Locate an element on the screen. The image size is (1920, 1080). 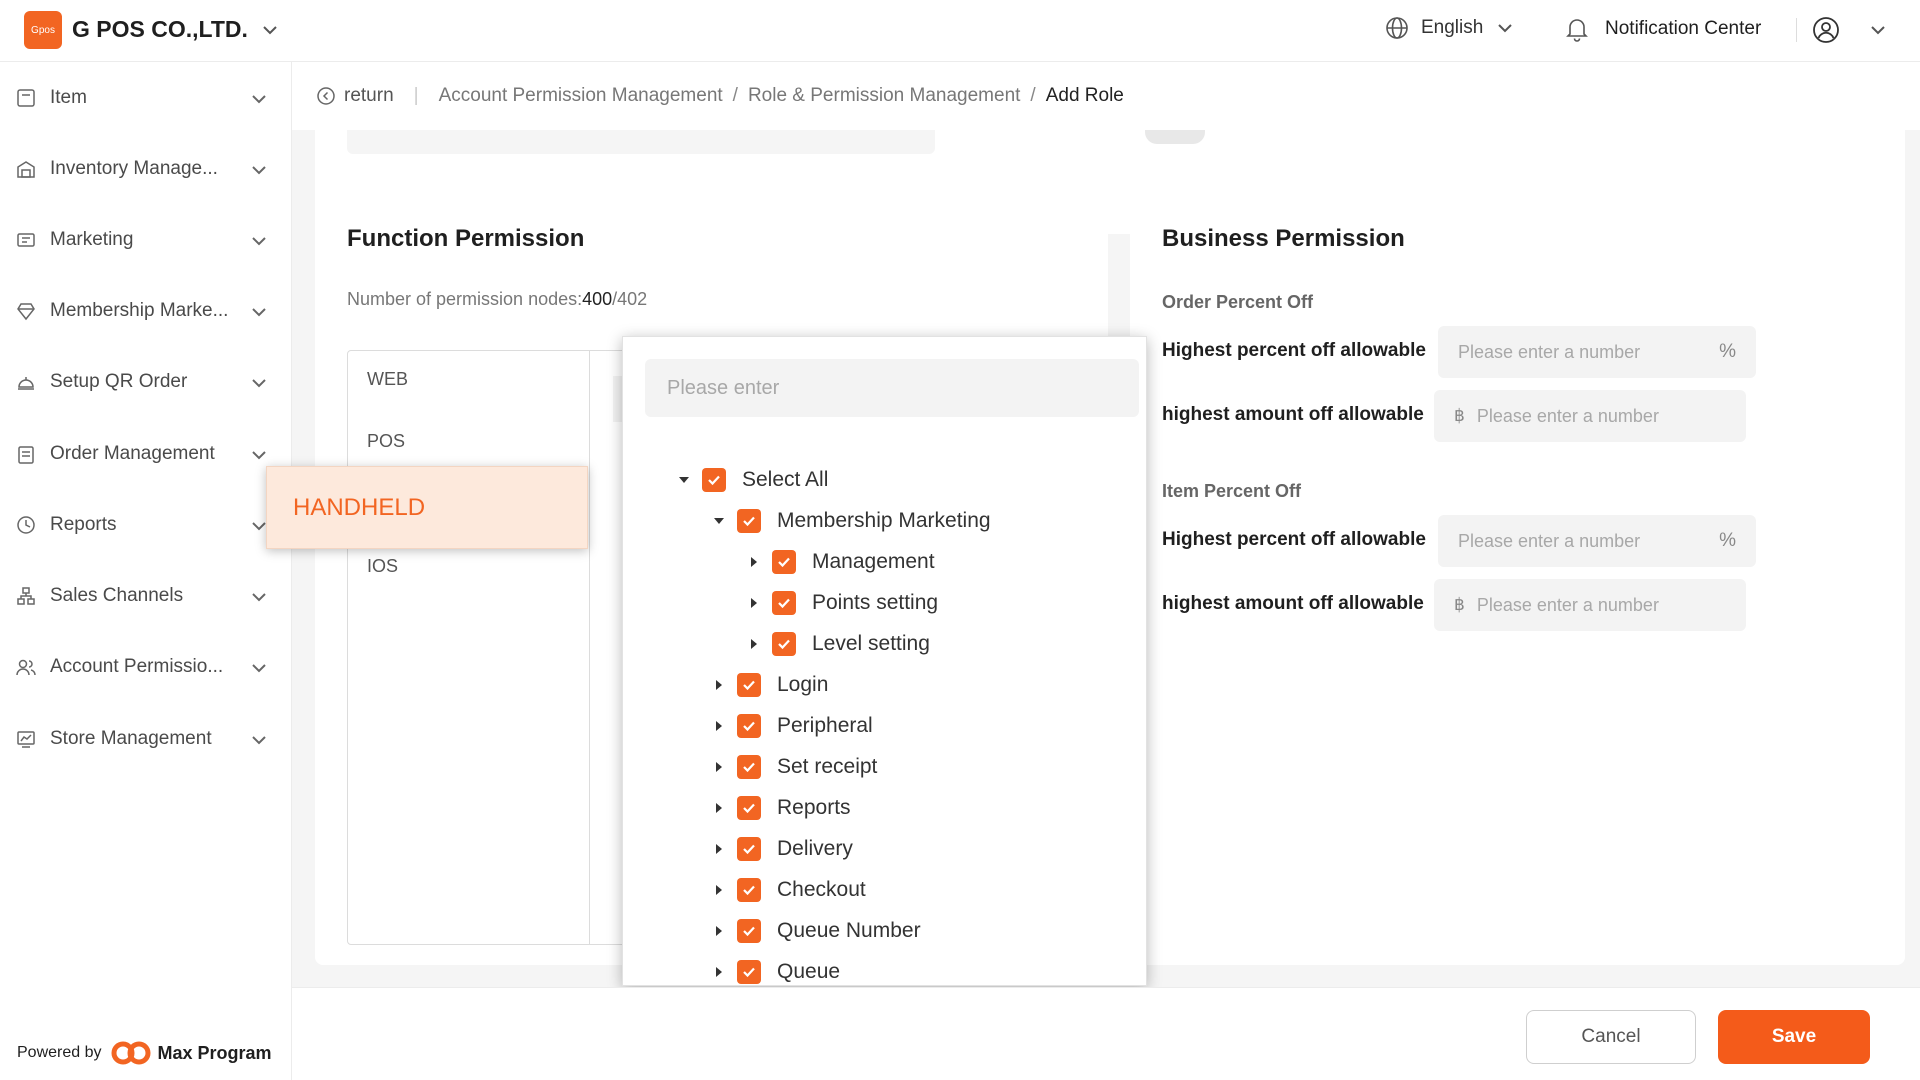
tab-ios: IOS is located at coordinates (382, 566).